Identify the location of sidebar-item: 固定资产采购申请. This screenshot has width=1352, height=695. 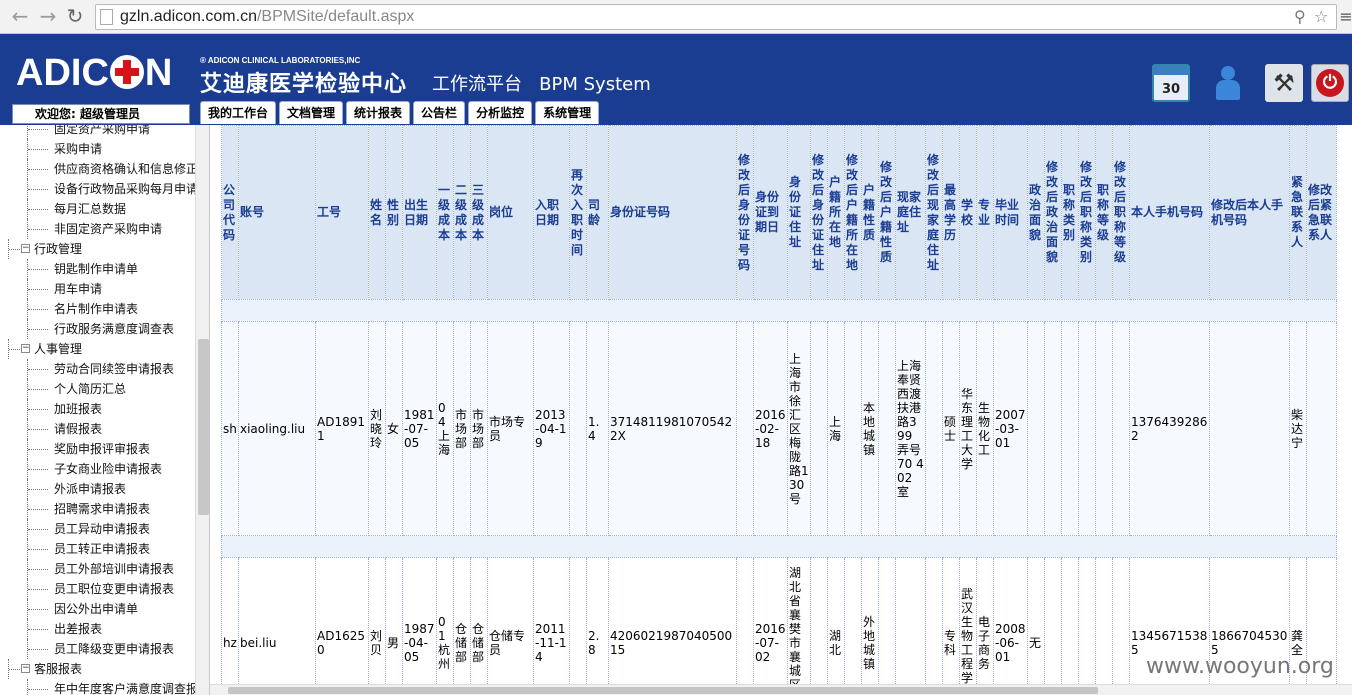
(98, 132).